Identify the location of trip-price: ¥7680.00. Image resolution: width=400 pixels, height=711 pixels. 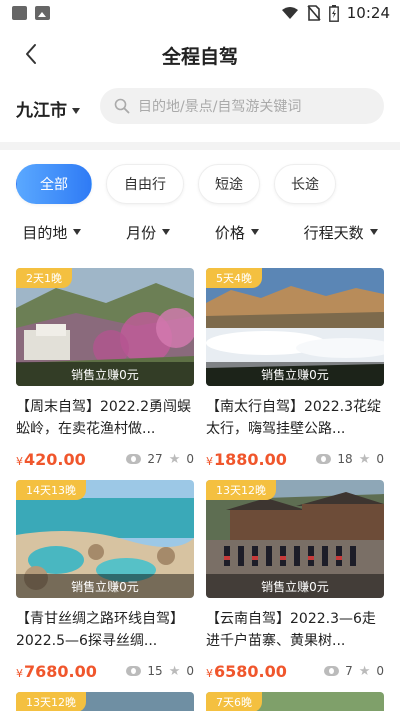
(56, 671).